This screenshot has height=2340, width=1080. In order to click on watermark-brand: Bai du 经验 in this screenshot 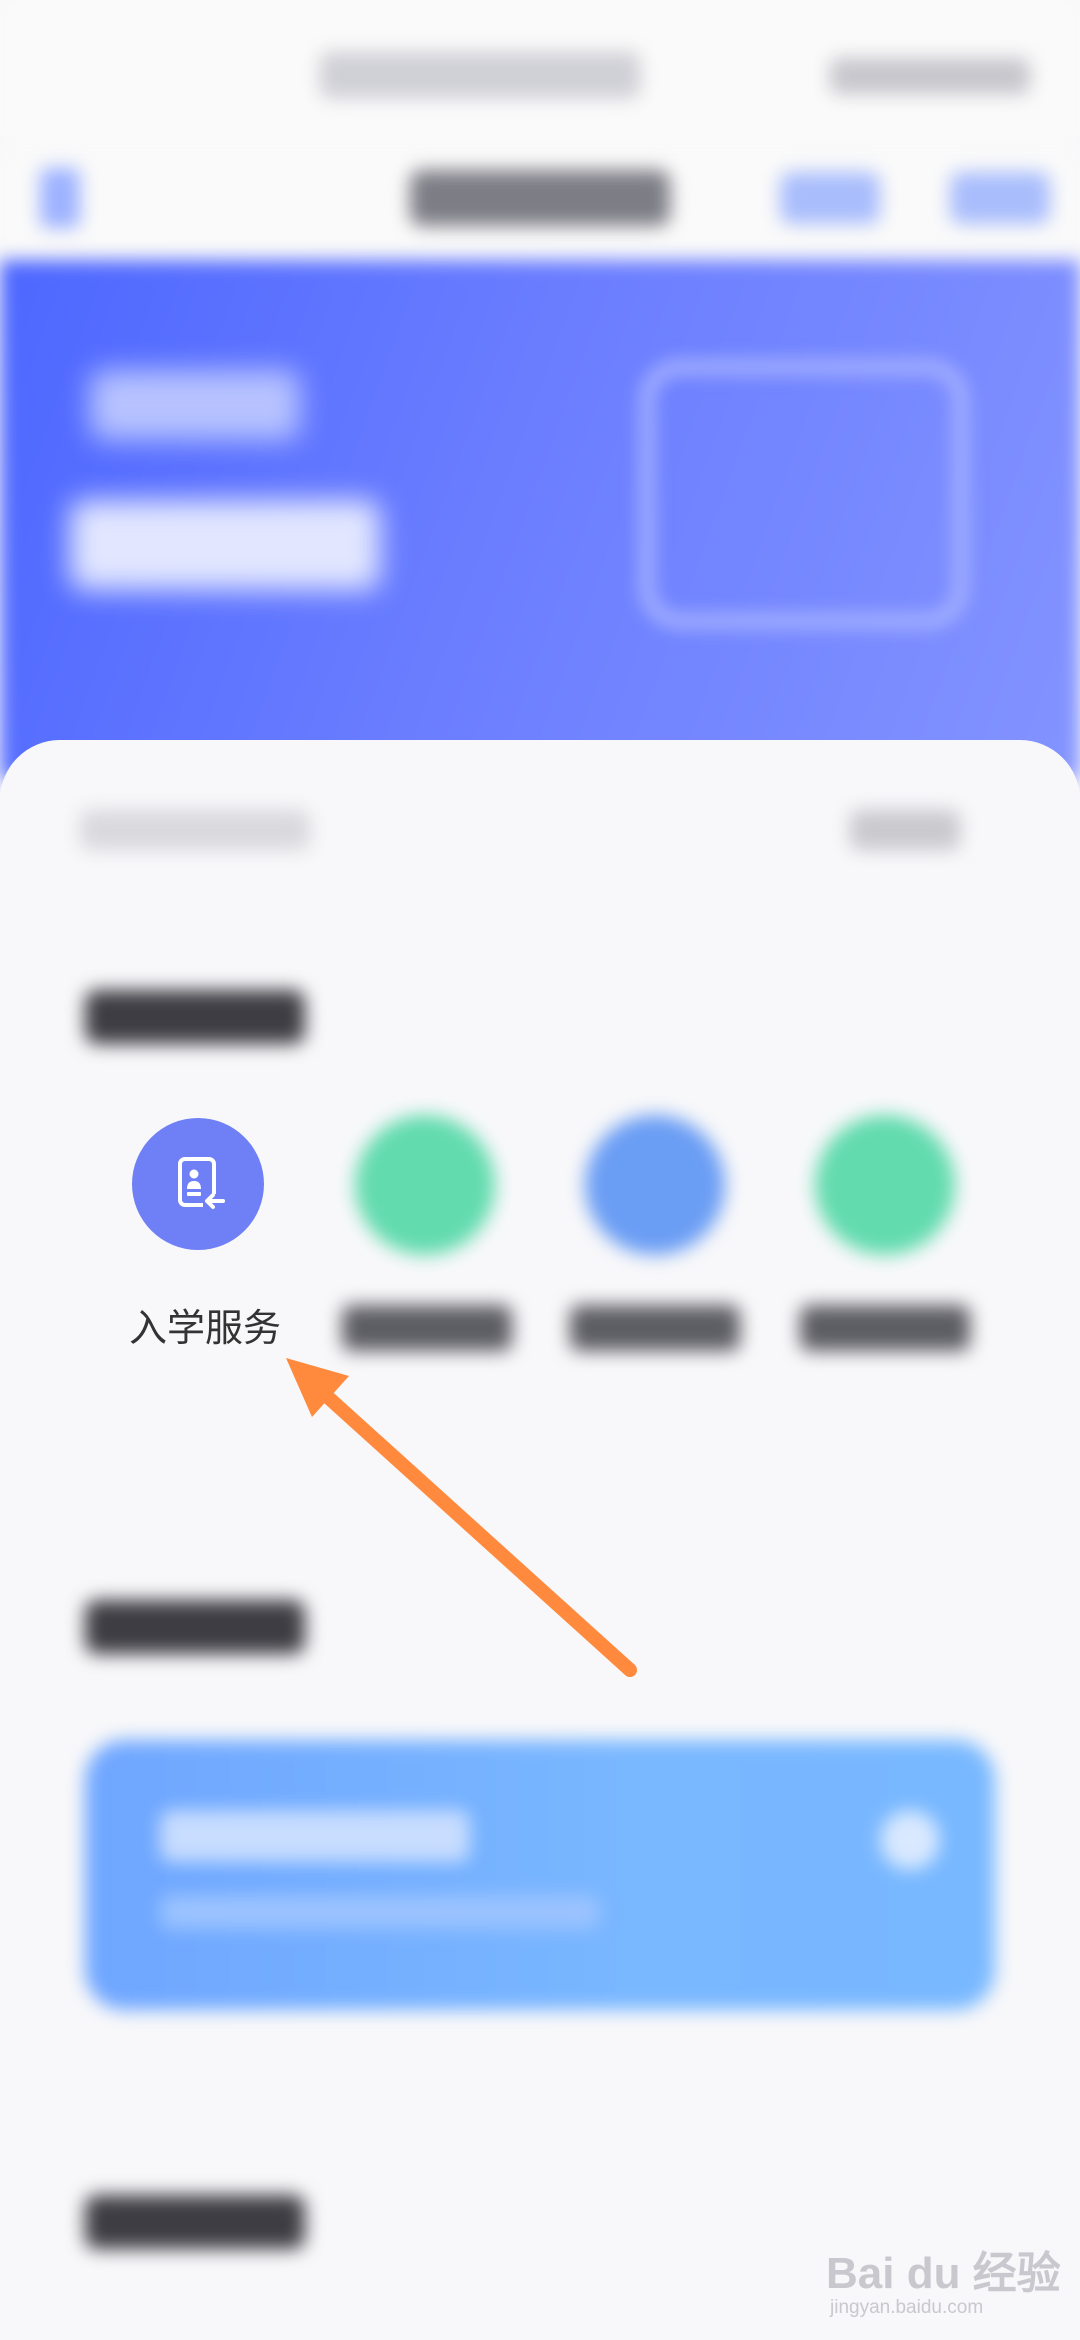, I will do `click(943, 2273)`.